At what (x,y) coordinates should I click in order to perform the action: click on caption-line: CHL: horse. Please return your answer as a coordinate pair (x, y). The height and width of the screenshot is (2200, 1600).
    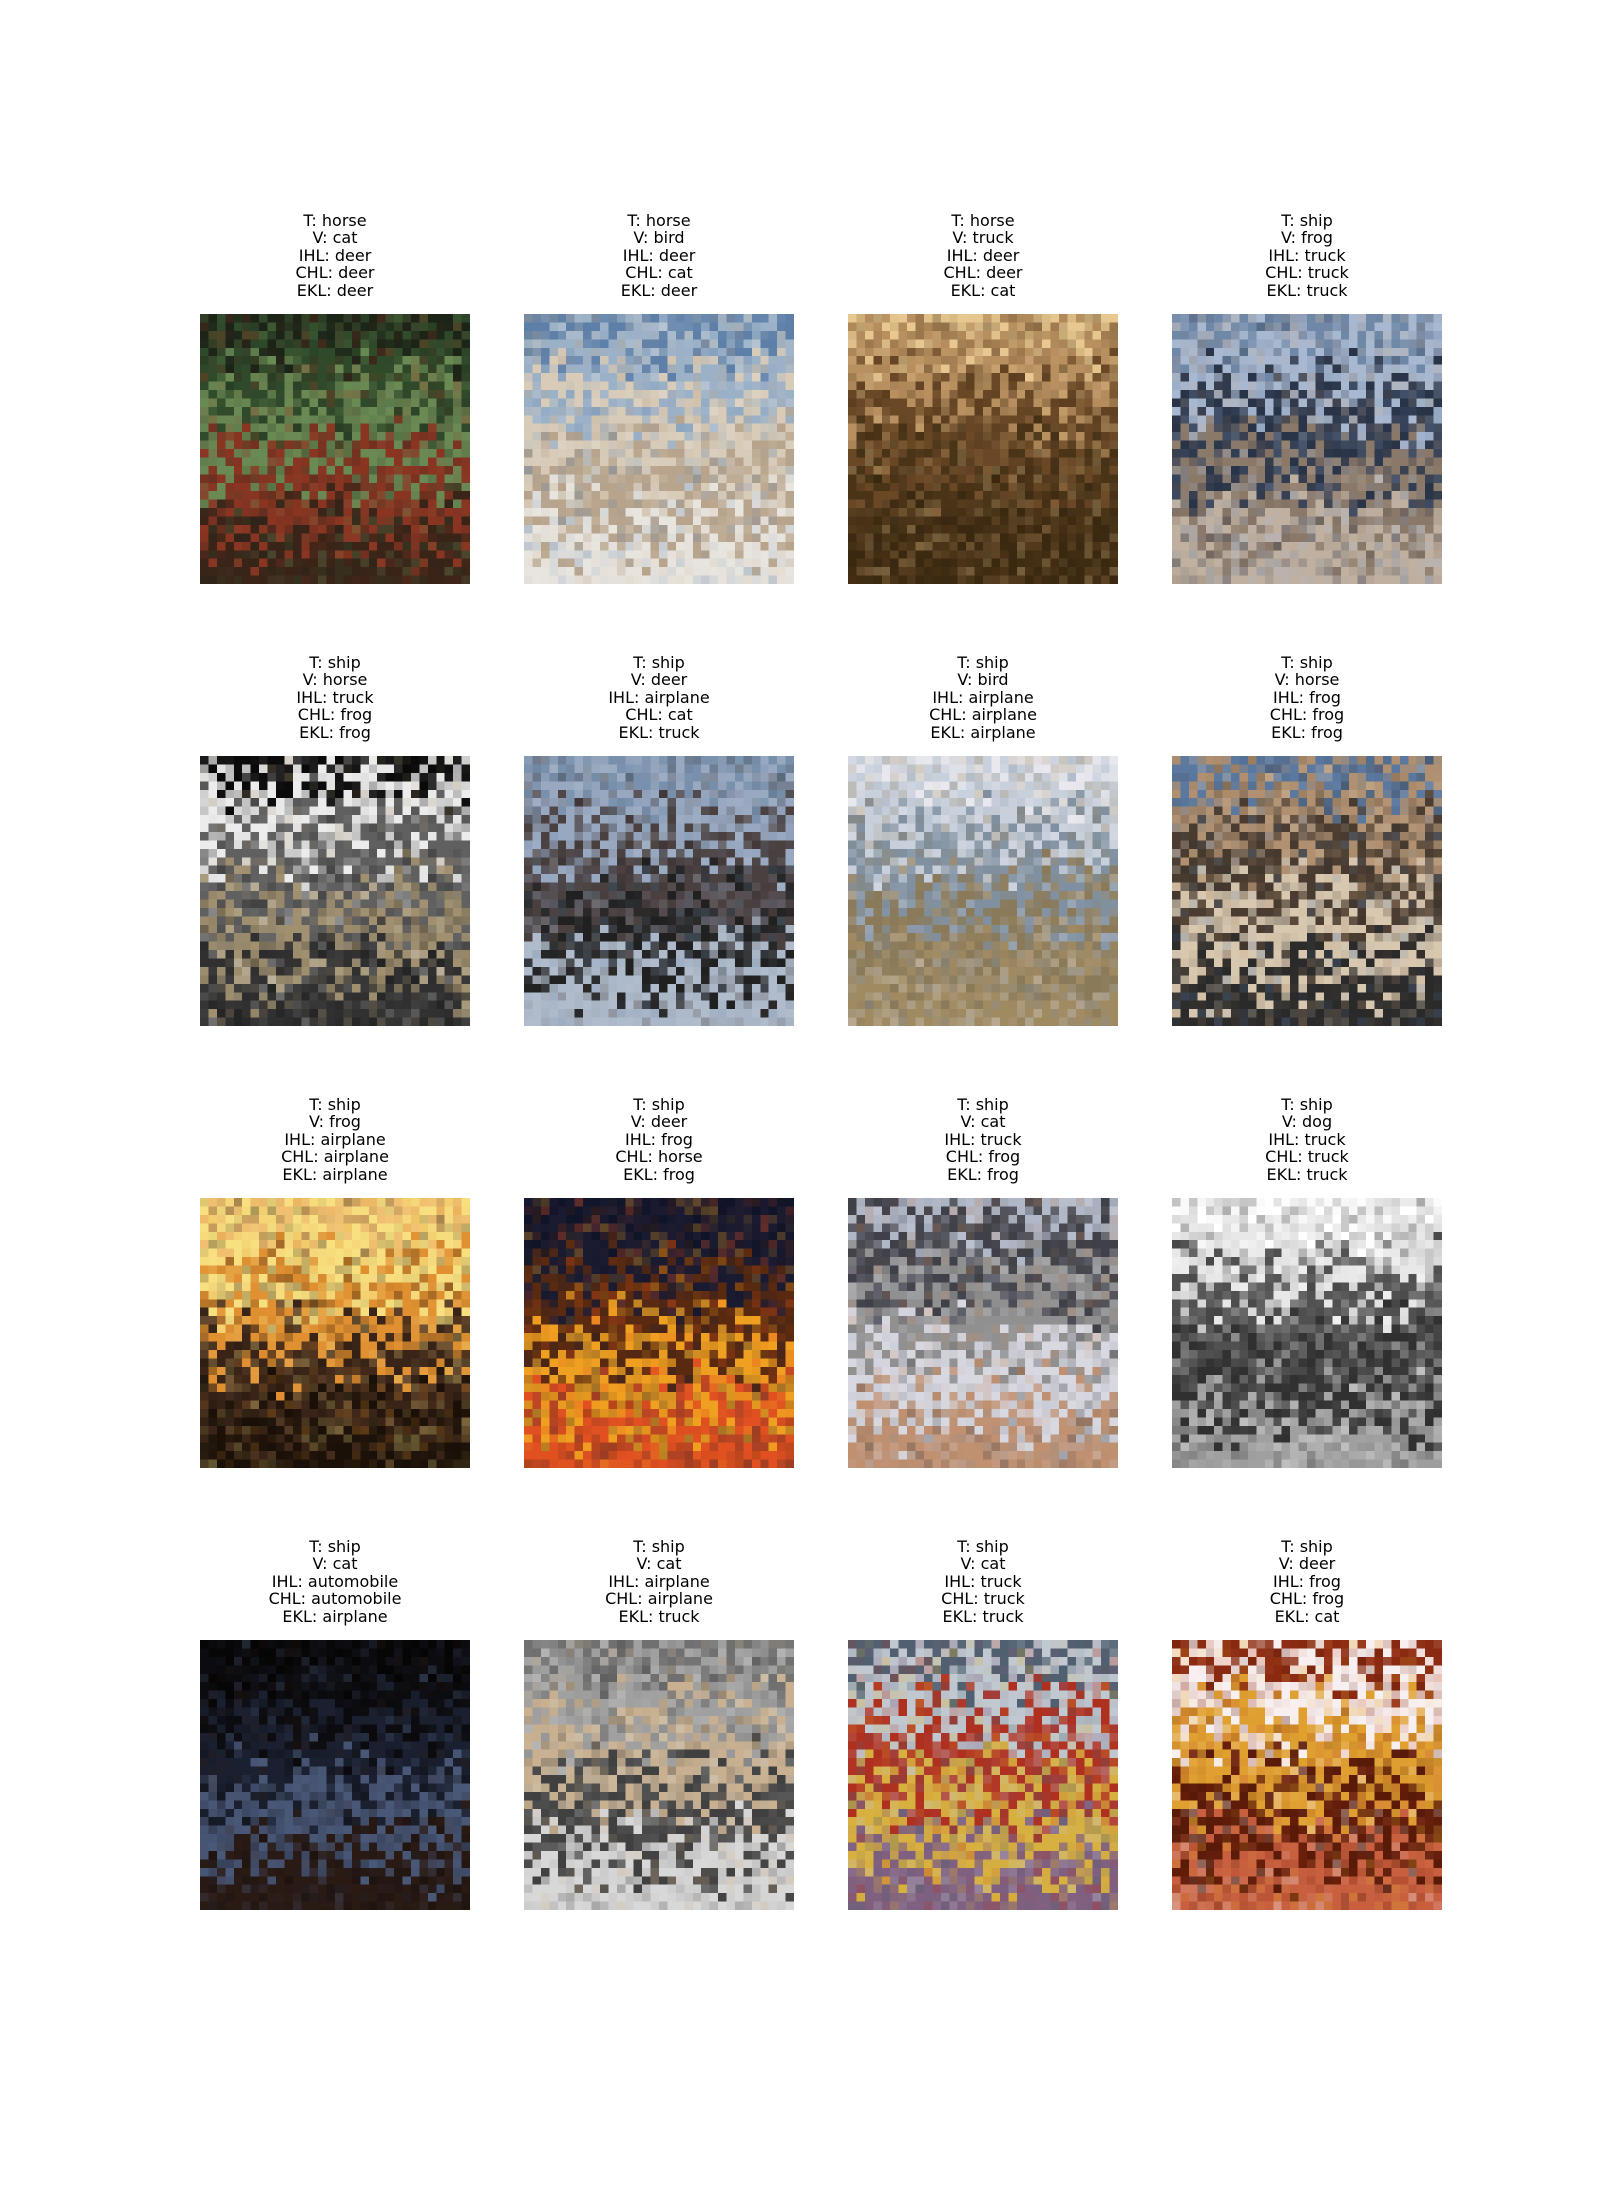
    Looking at the image, I should click on (659, 1157).